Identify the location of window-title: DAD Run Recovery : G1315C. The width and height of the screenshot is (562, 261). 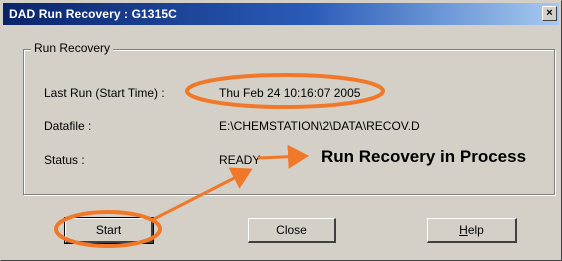
(93, 14).